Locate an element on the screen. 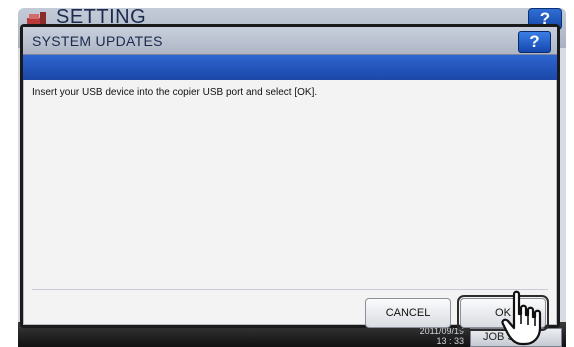 The width and height of the screenshot is (574, 347). dialog-blue-band is located at coordinates (290, 67).